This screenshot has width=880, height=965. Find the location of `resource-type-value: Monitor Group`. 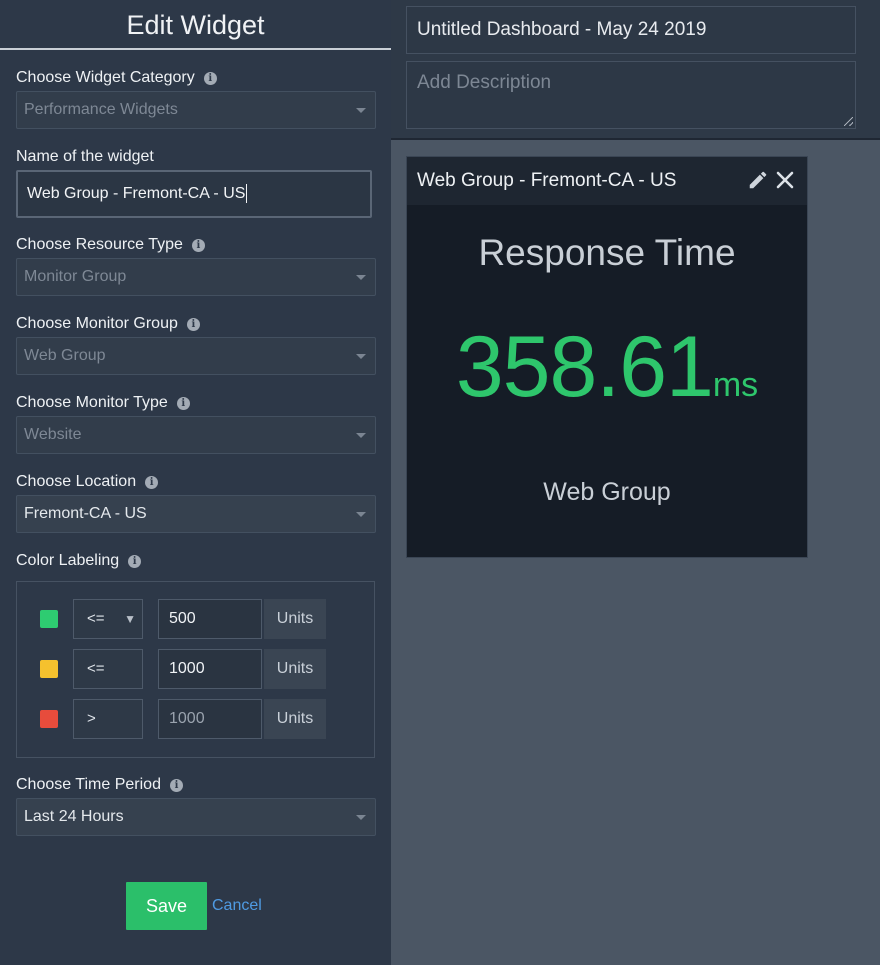

resource-type-value: Monitor Group is located at coordinates (75, 276).